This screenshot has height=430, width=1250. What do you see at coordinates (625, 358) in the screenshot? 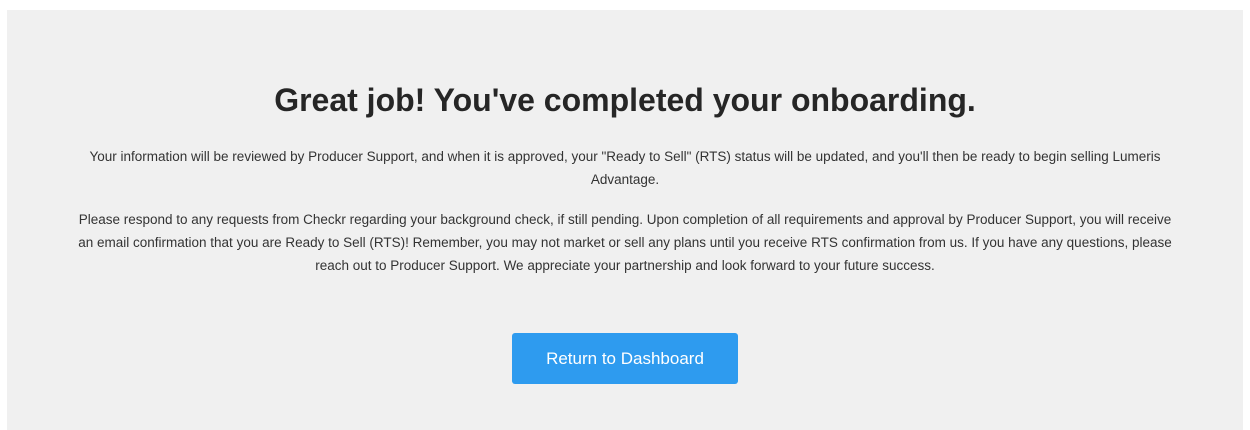
I see `return-to-dashboard-button: Return to Dashboard` at bounding box center [625, 358].